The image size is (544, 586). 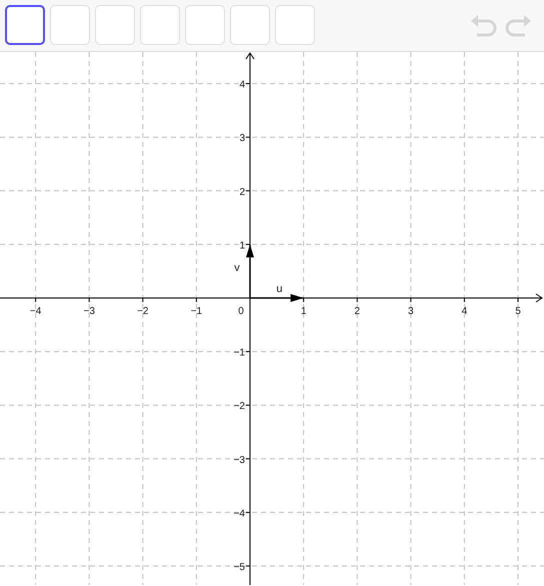 What do you see at coordinates (279, 289) in the screenshot?
I see `vector-label: u` at bounding box center [279, 289].